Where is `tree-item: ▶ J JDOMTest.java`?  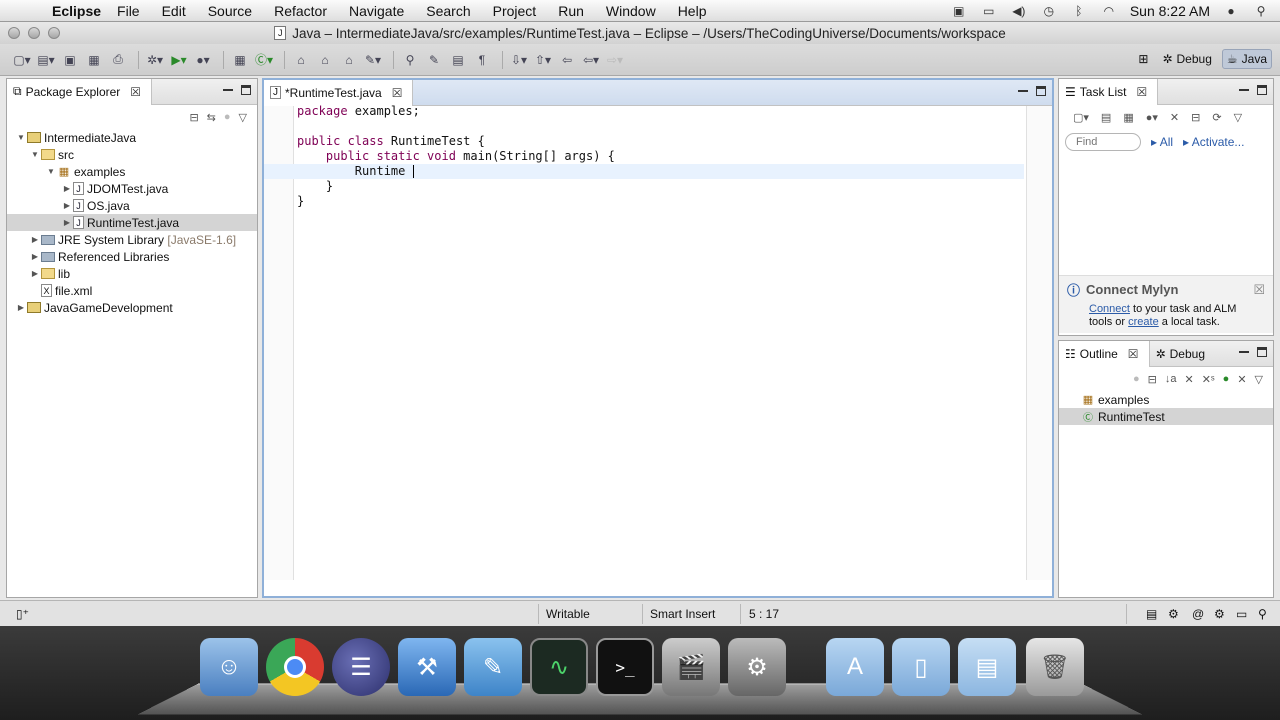 tree-item: ▶ J JDOMTest.java is located at coordinates (132, 188).